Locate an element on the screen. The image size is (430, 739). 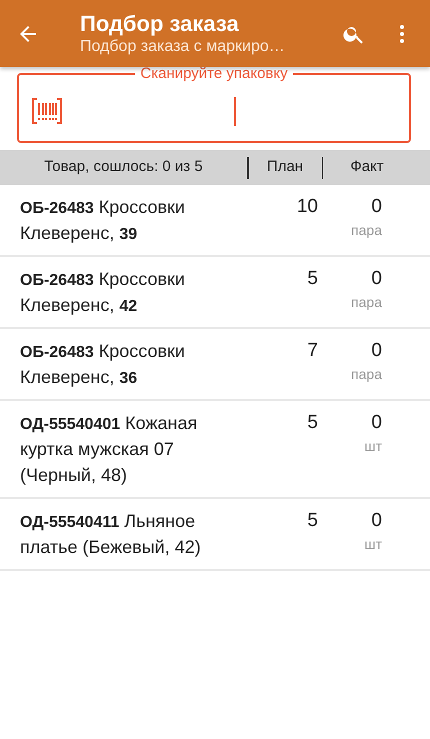
item-name: ОД-55540401 Кожаная куртка мужская 07 (Черный, 48) is located at coordinates (109, 449).